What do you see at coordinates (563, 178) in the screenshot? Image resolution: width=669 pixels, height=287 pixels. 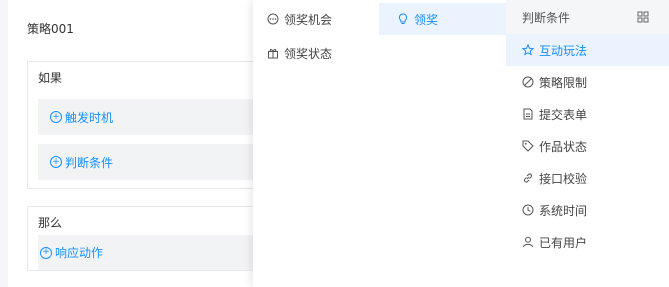 I see `menu-item-label: 接口校验` at bounding box center [563, 178].